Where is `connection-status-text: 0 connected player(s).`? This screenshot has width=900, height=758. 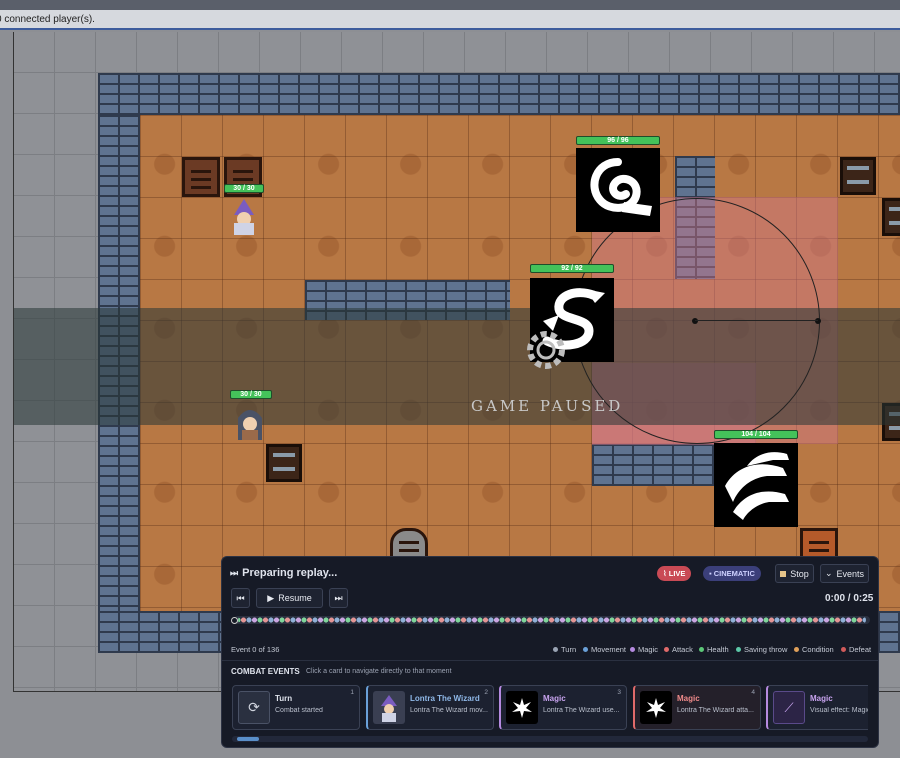 connection-status-text: 0 connected player(s). is located at coordinates (47, 19).